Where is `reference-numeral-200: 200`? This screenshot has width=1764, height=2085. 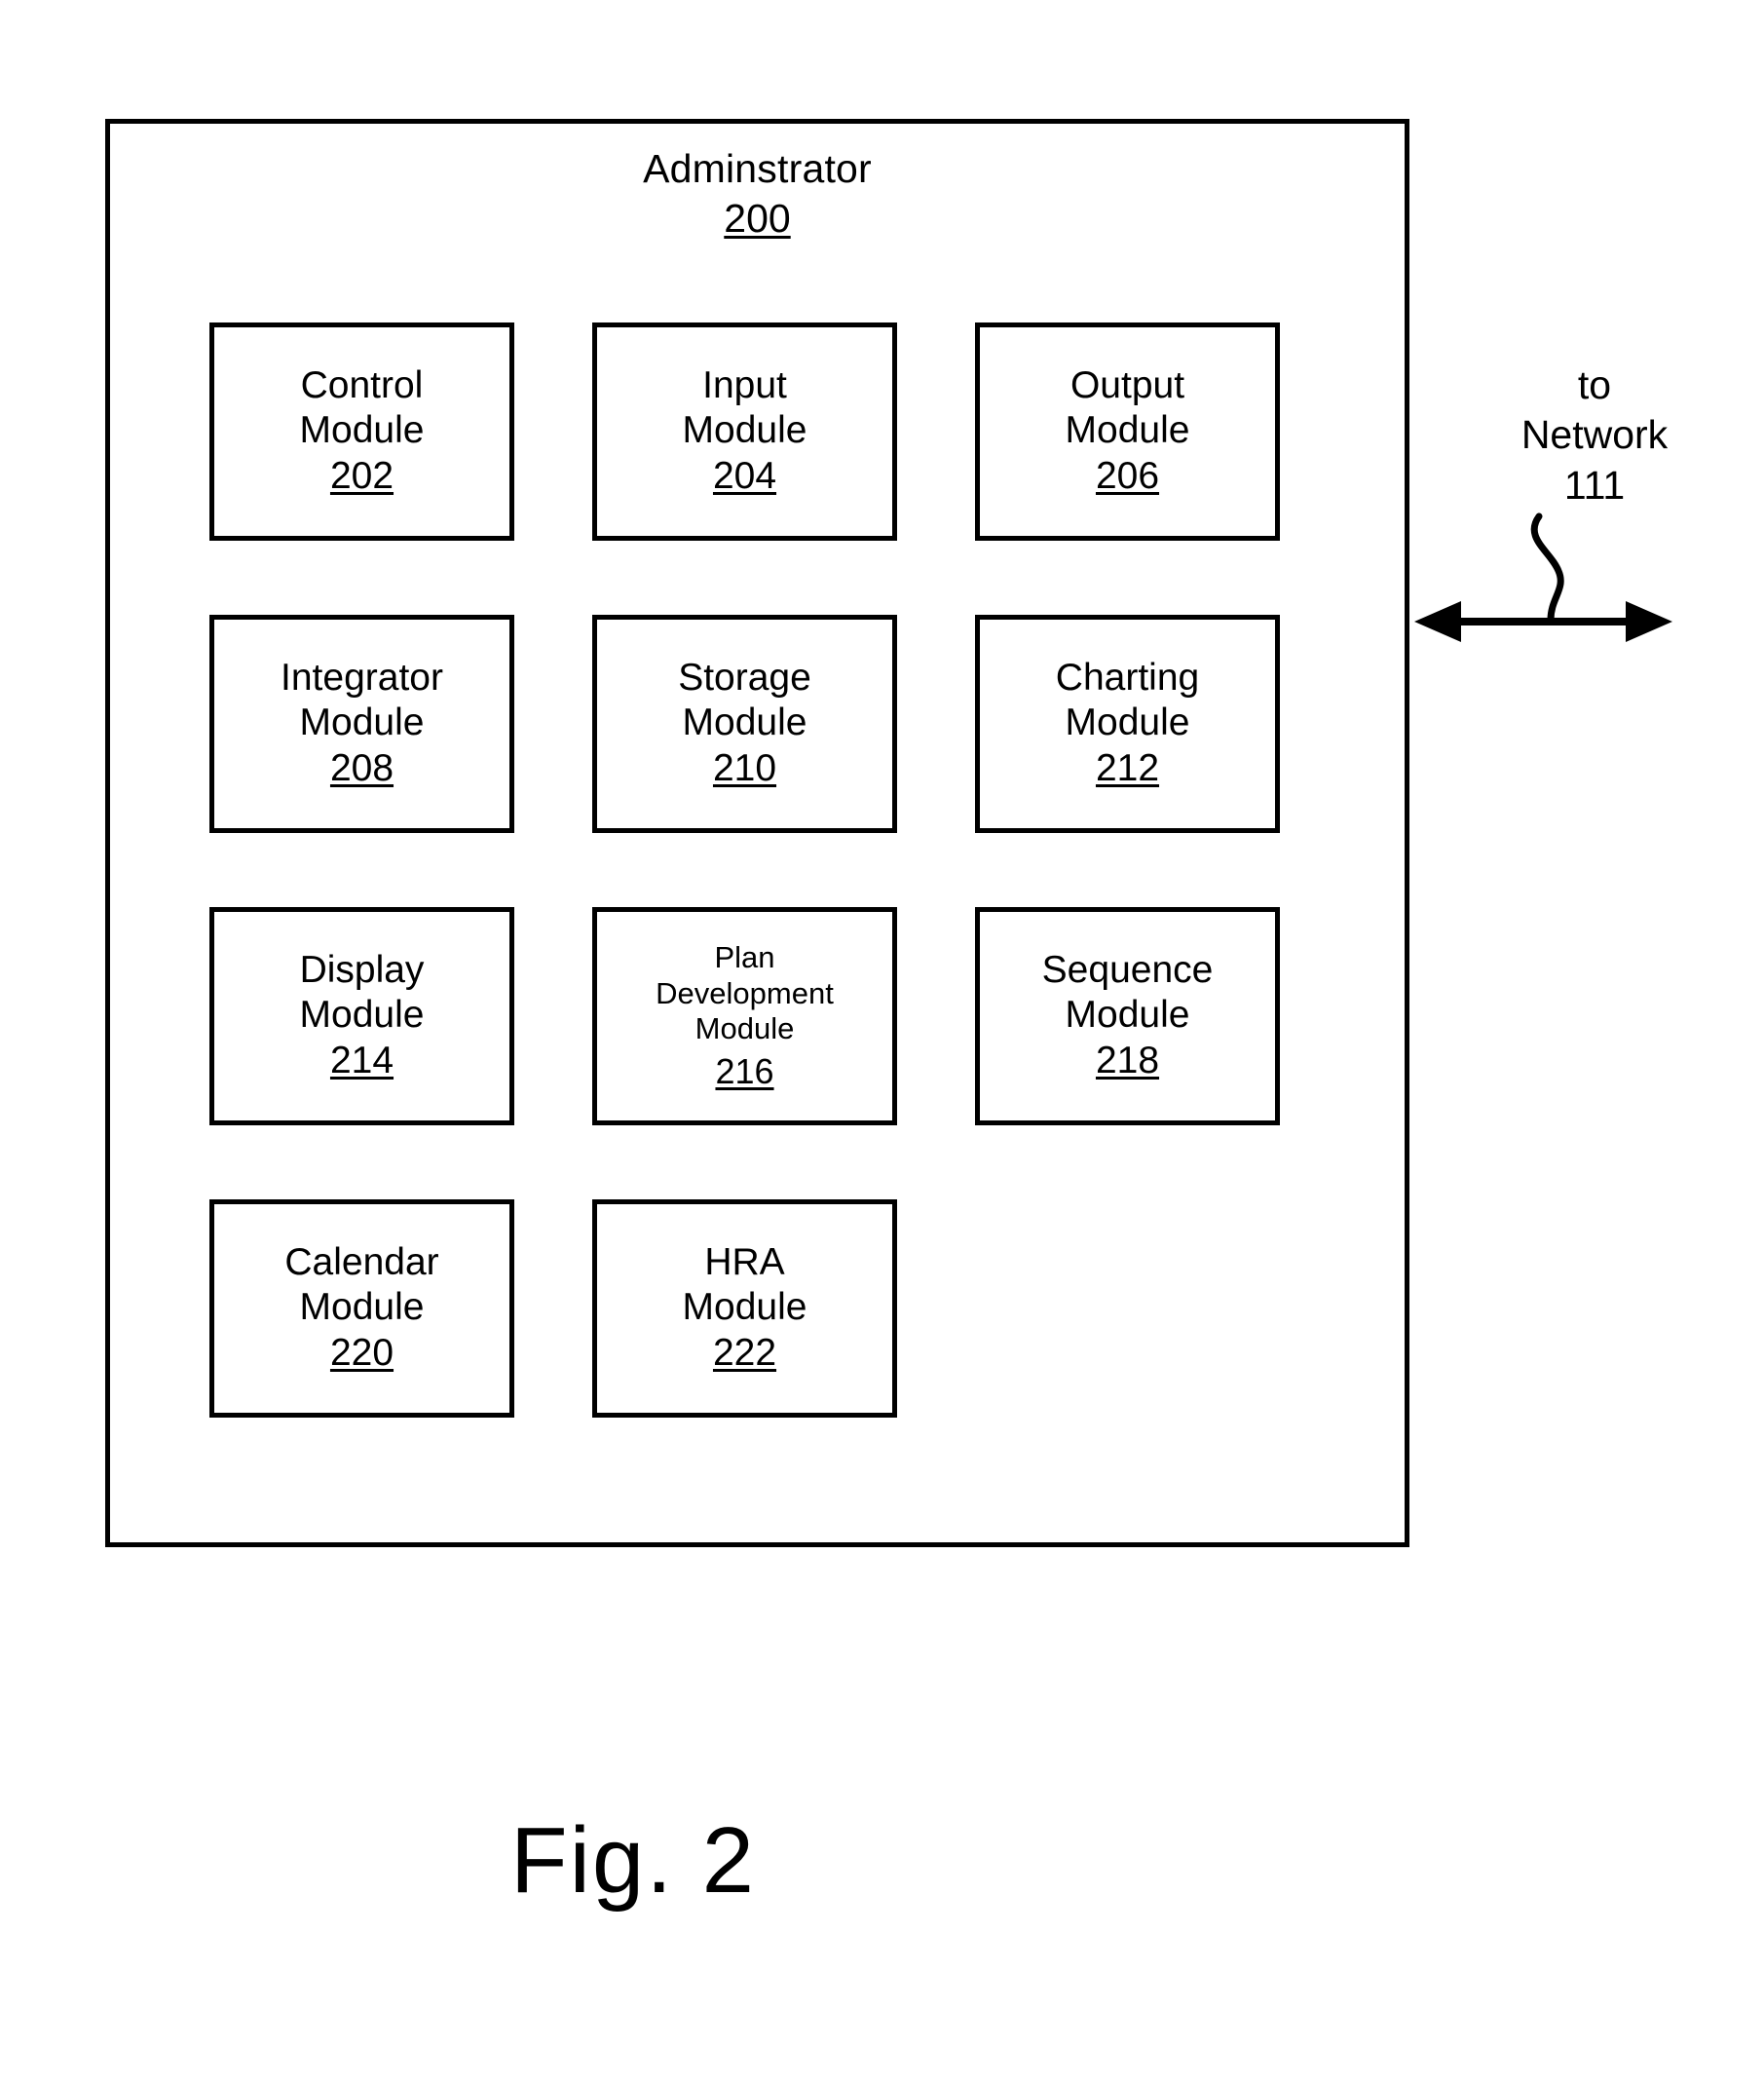
reference-numeral-200: 200 is located at coordinates (757, 219).